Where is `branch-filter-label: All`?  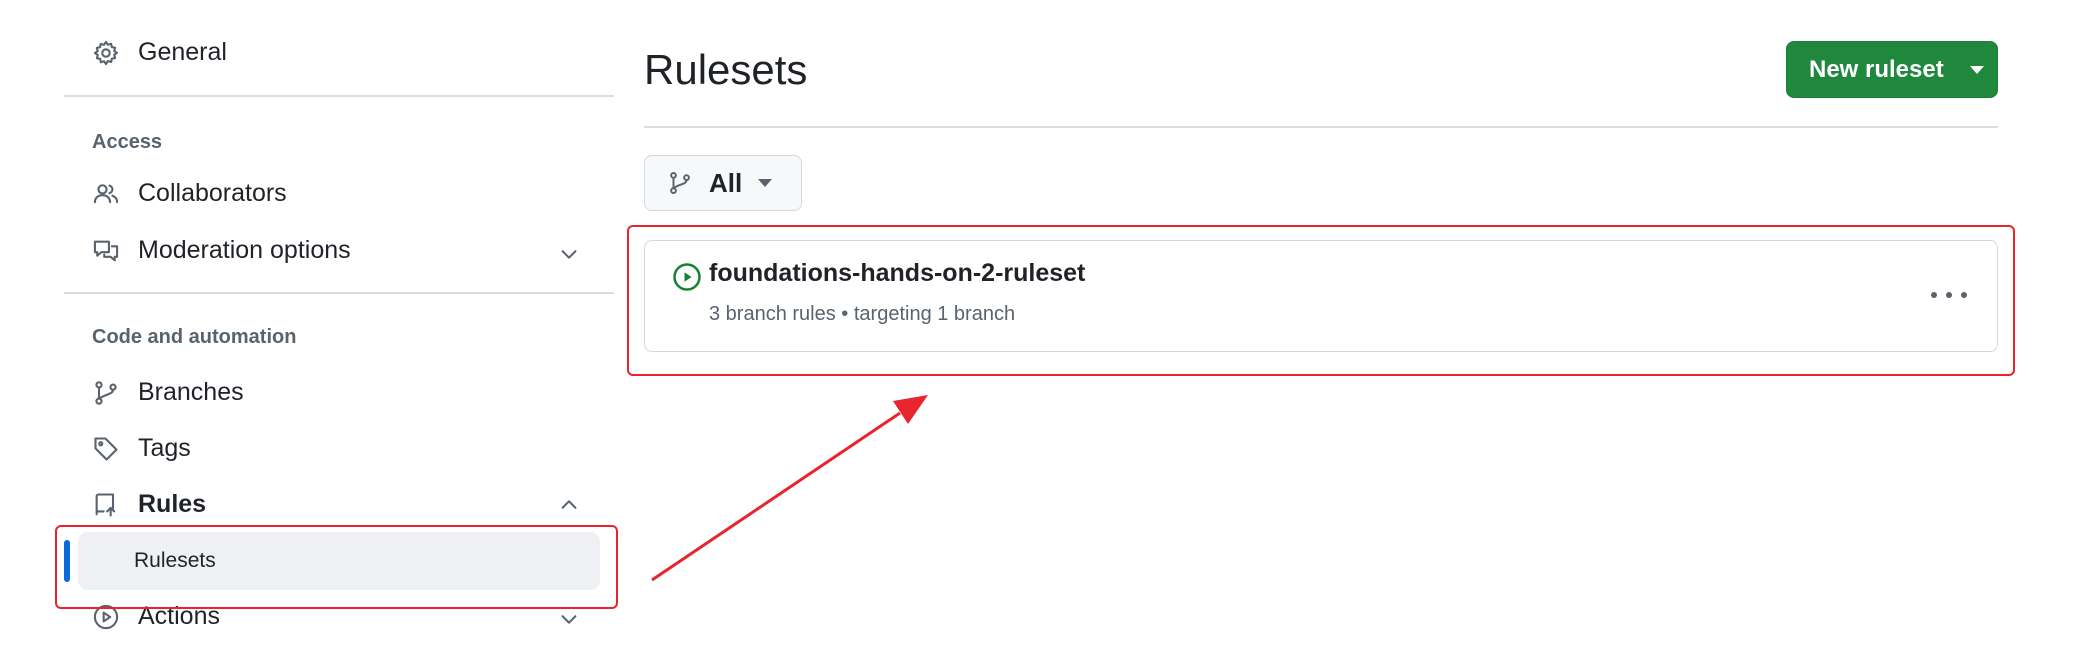
branch-filter-label: All is located at coordinates (726, 182).